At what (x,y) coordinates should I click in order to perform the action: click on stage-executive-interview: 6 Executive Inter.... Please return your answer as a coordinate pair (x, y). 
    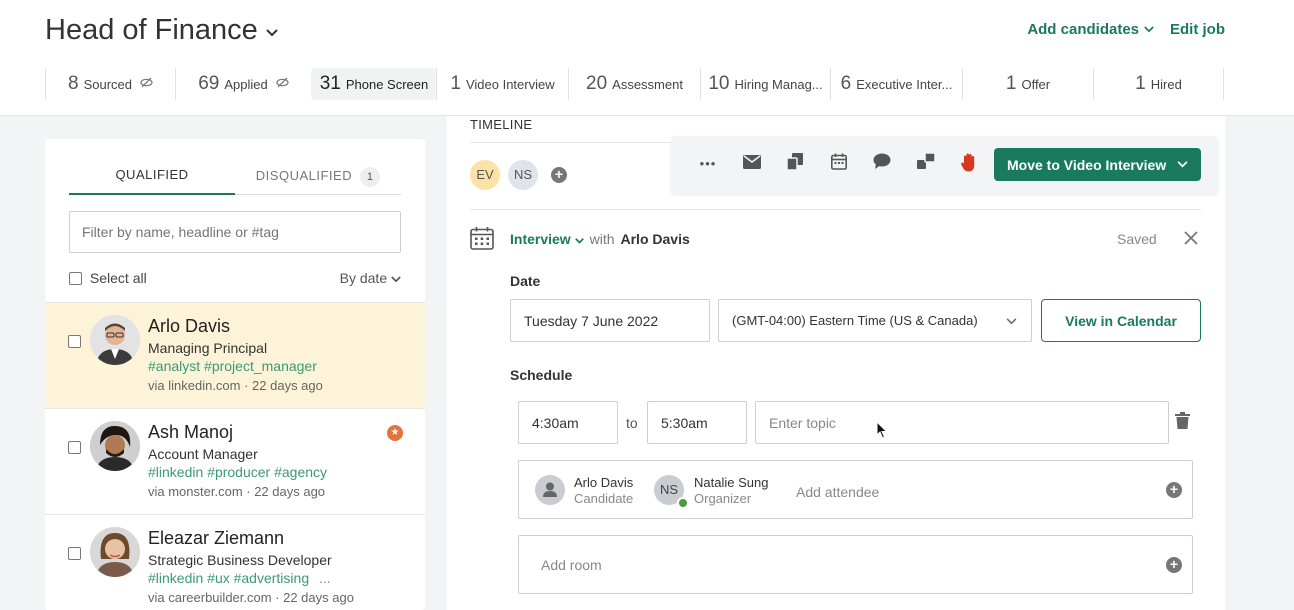
    Looking at the image, I should click on (896, 84).